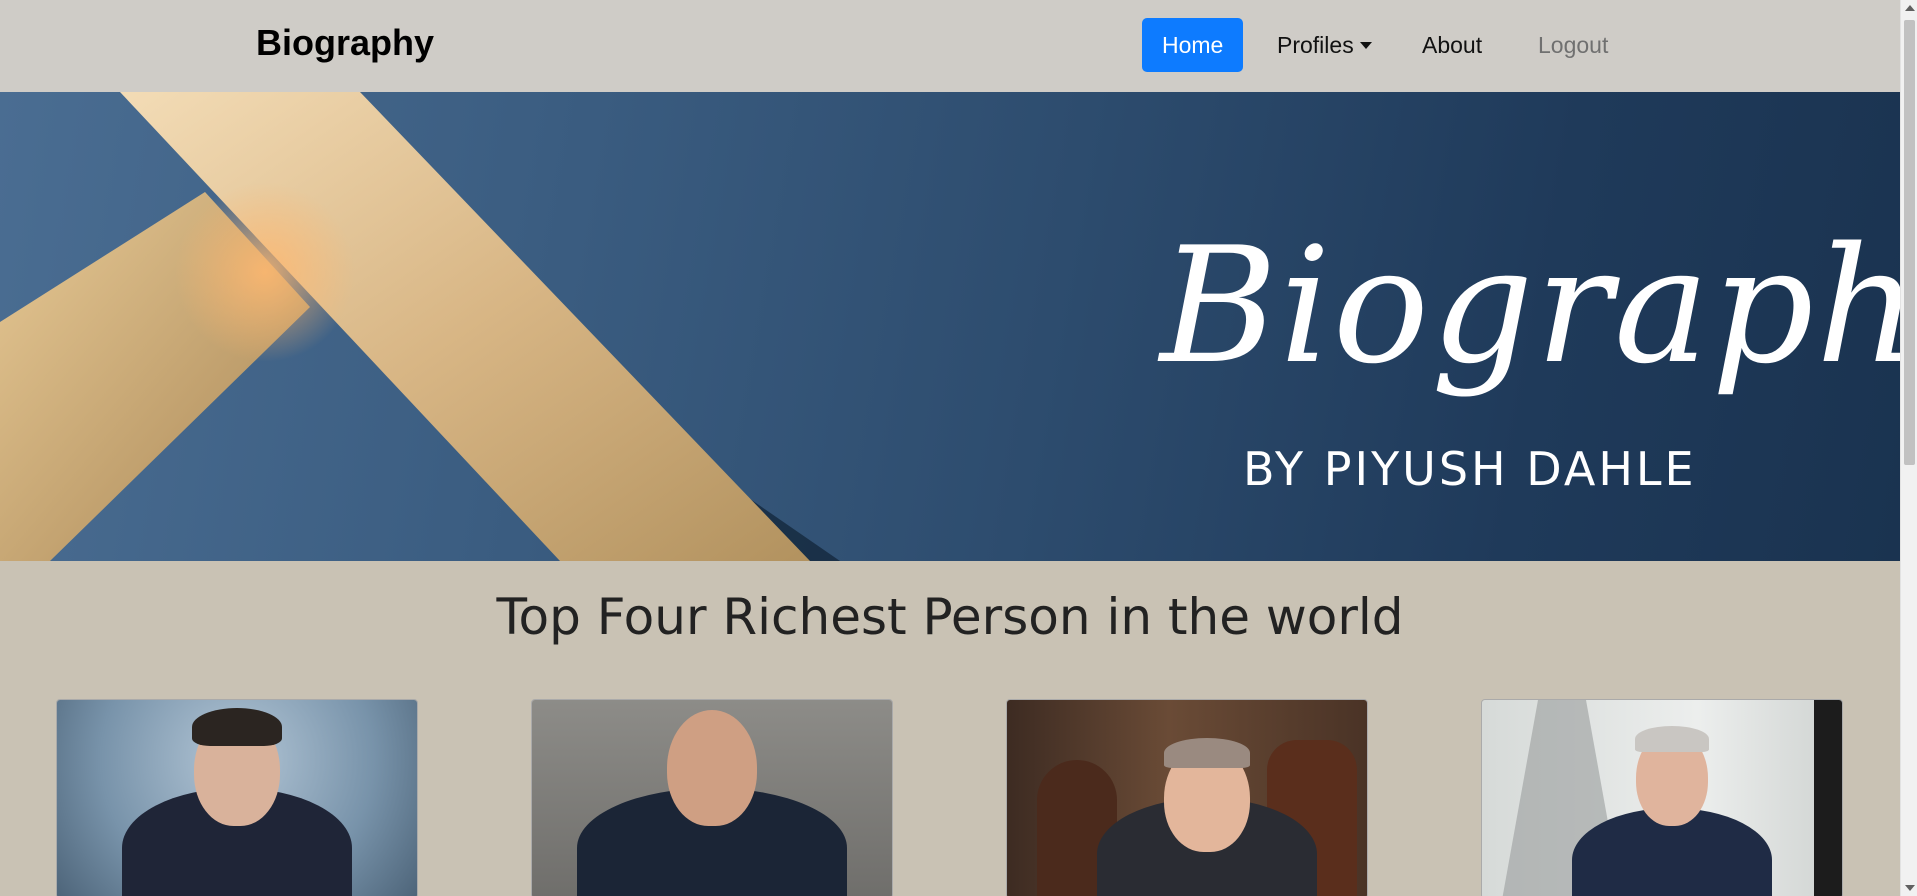  What do you see at coordinates (1909, 242) in the screenshot?
I see `scrollbar-thumb` at bounding box center [1909, 242].